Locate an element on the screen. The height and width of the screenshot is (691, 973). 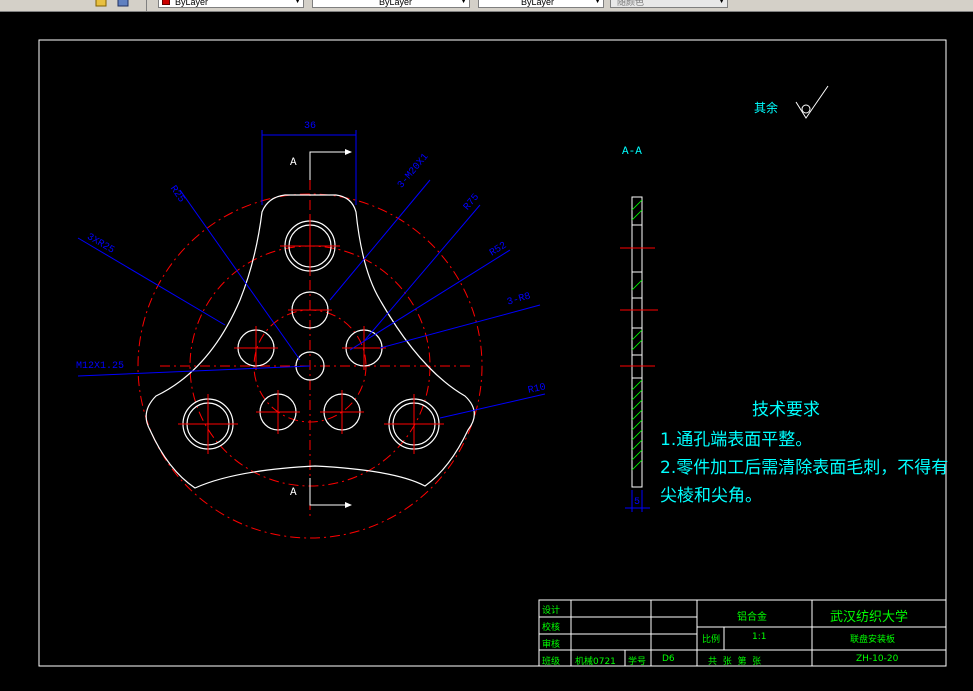
section-label: A-A is located at coordinates (632, 152).